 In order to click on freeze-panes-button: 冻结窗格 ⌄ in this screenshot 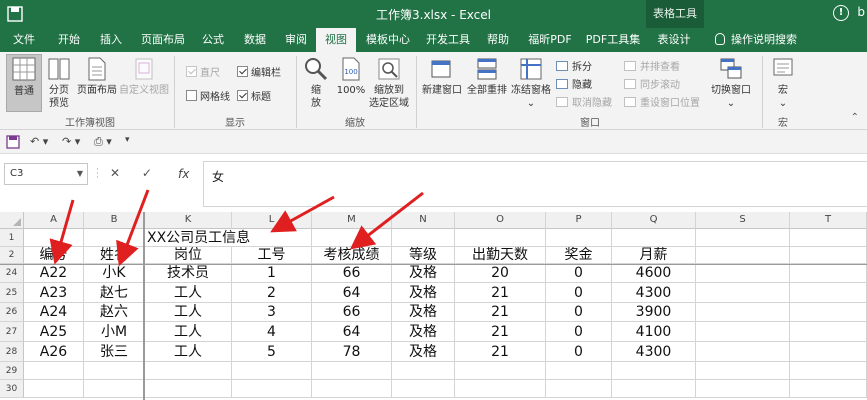, I will do `click(531, 85)`.